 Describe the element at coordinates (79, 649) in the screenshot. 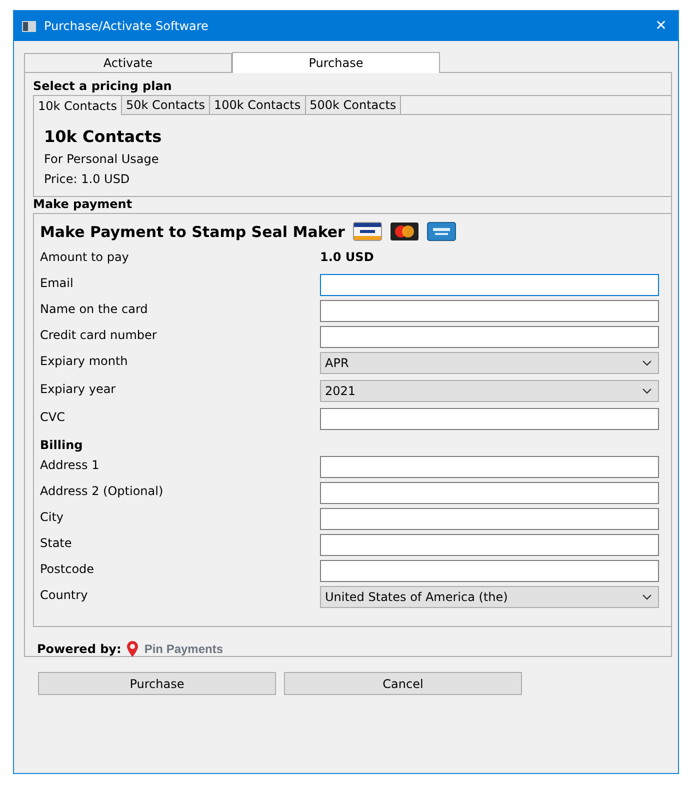

I see `powered-by-label: Powered by:` at that location.